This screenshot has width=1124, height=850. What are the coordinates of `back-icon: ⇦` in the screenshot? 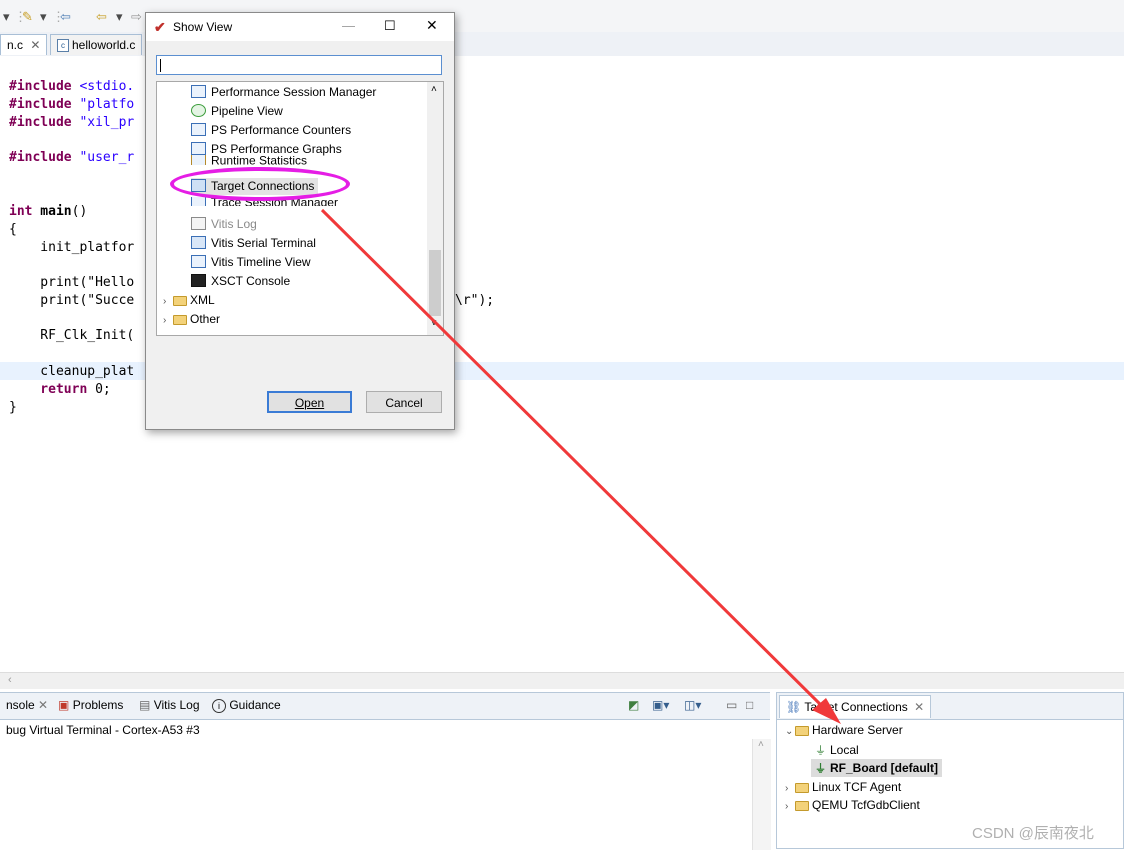 It's located at (101, 17).